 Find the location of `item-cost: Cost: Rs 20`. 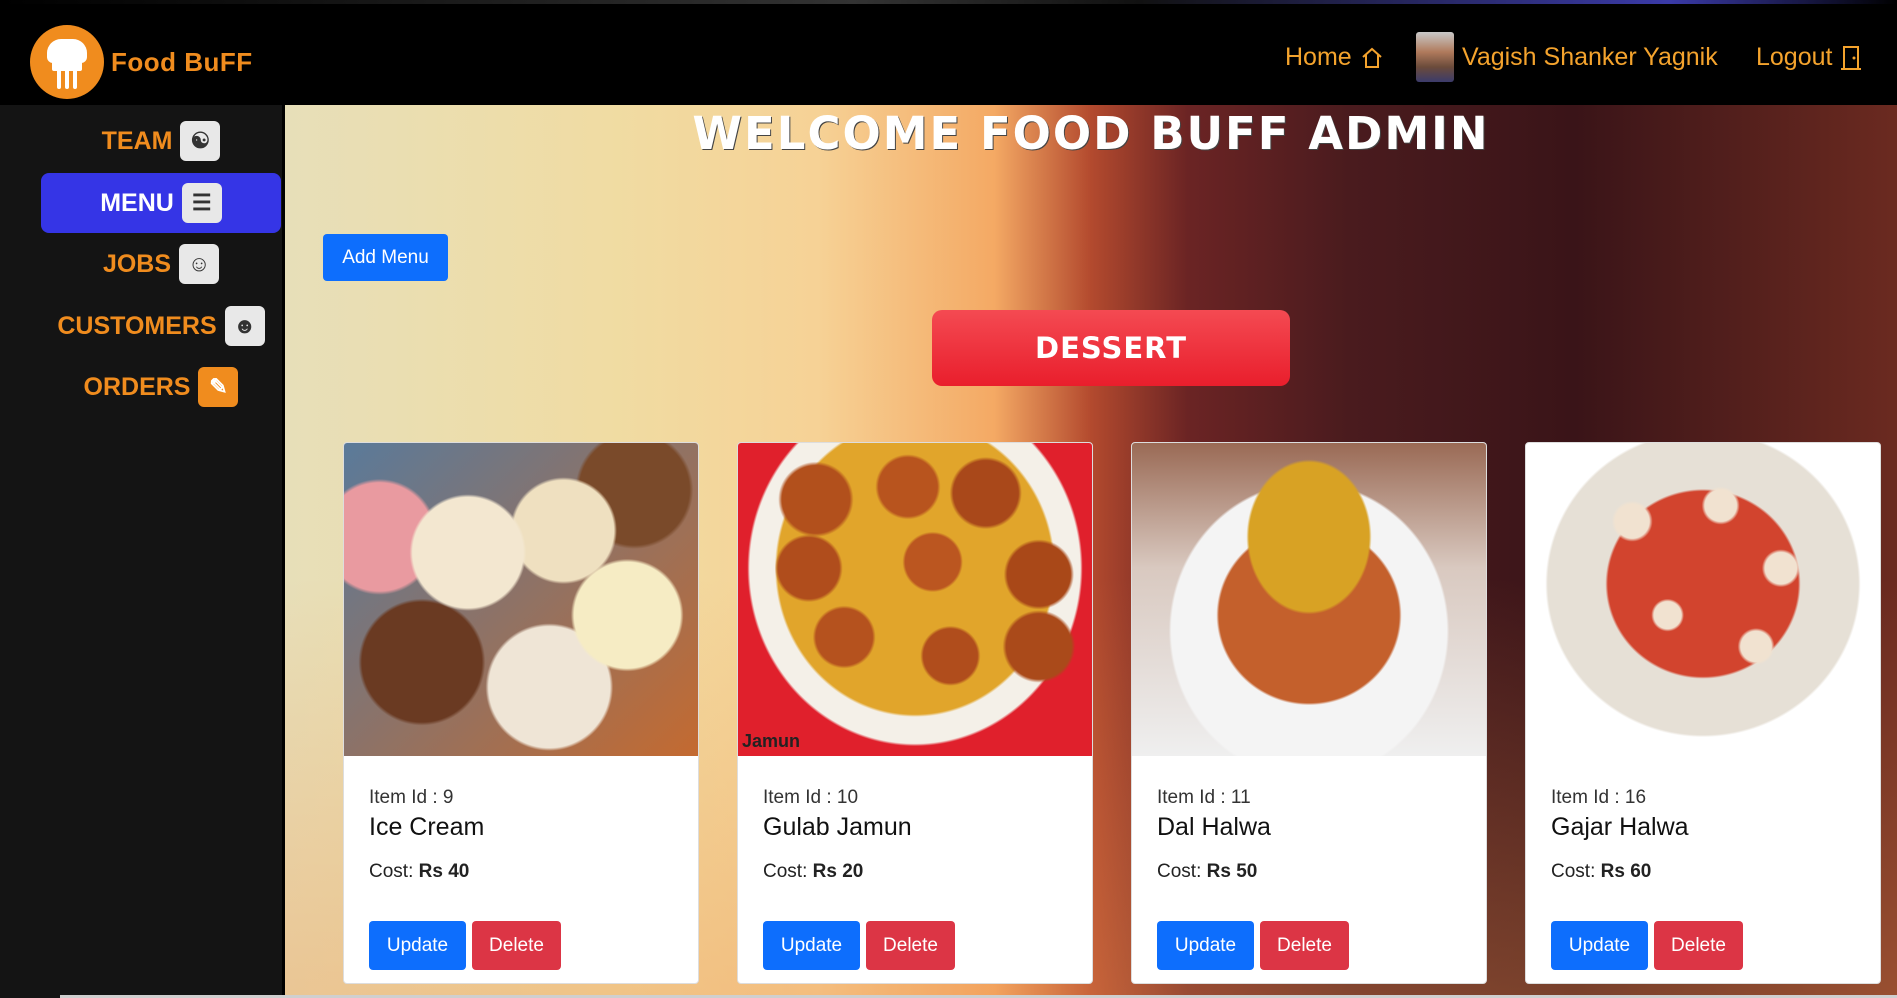

item-cost: Cost: Rs 20 is located at coordinates (813, 871).